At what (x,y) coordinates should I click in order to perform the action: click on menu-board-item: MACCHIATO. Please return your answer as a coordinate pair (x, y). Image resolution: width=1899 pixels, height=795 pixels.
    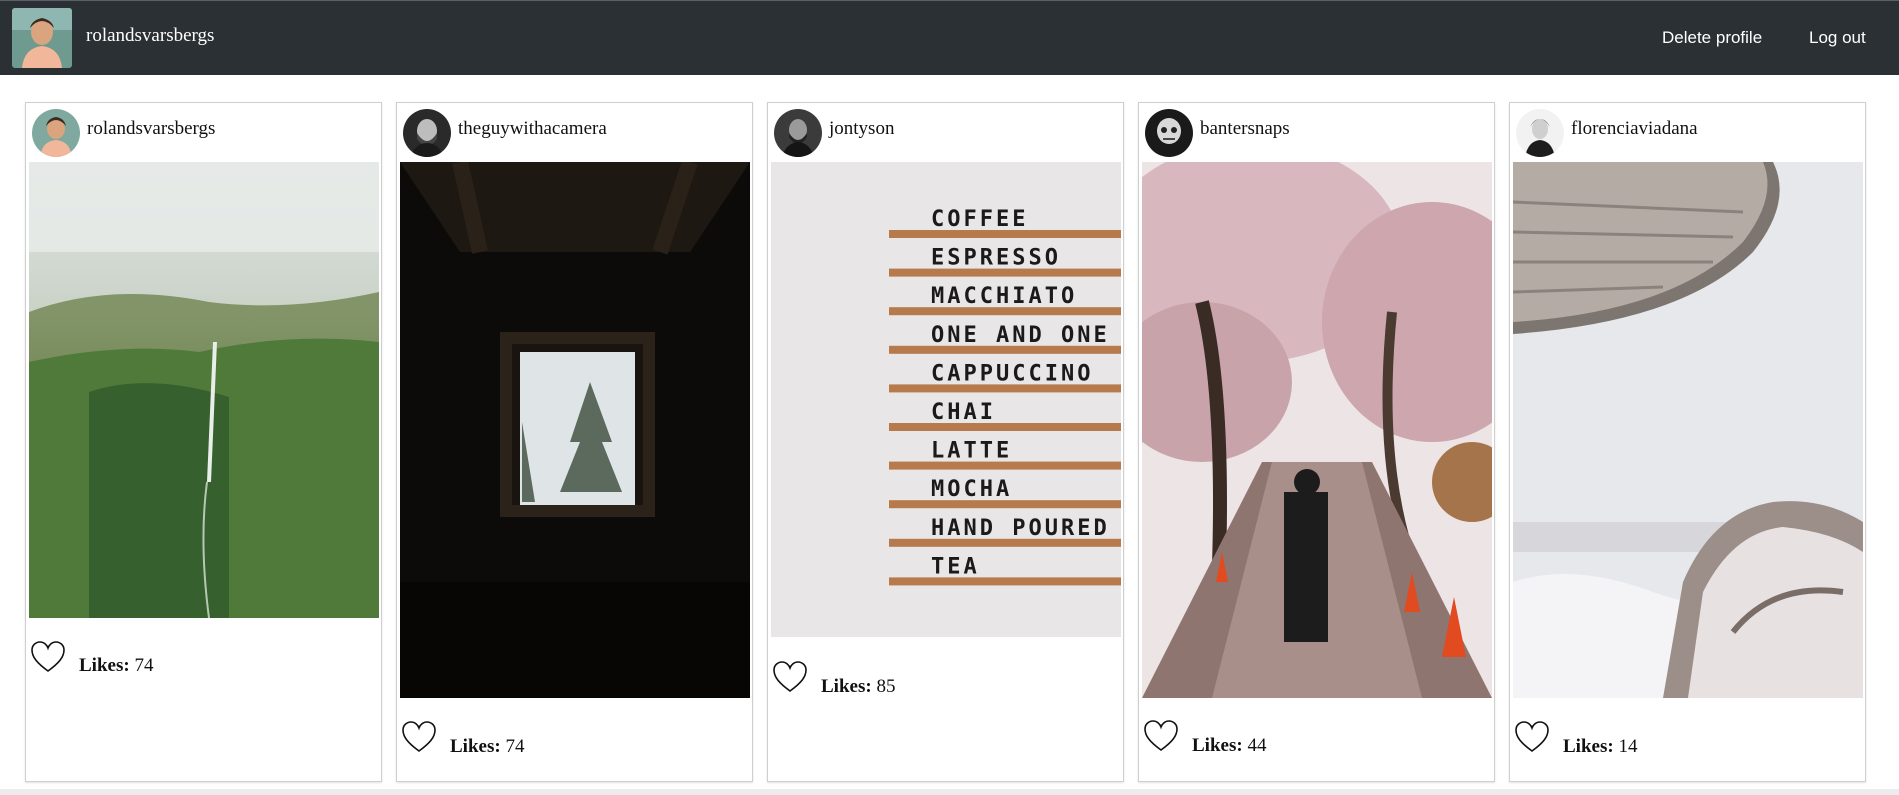
    Looking at the image, I should click on (1004, 296).